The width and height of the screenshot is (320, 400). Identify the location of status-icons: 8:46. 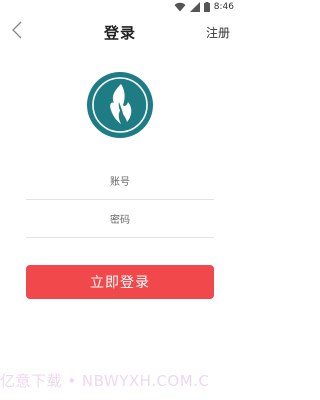
(204, 7).